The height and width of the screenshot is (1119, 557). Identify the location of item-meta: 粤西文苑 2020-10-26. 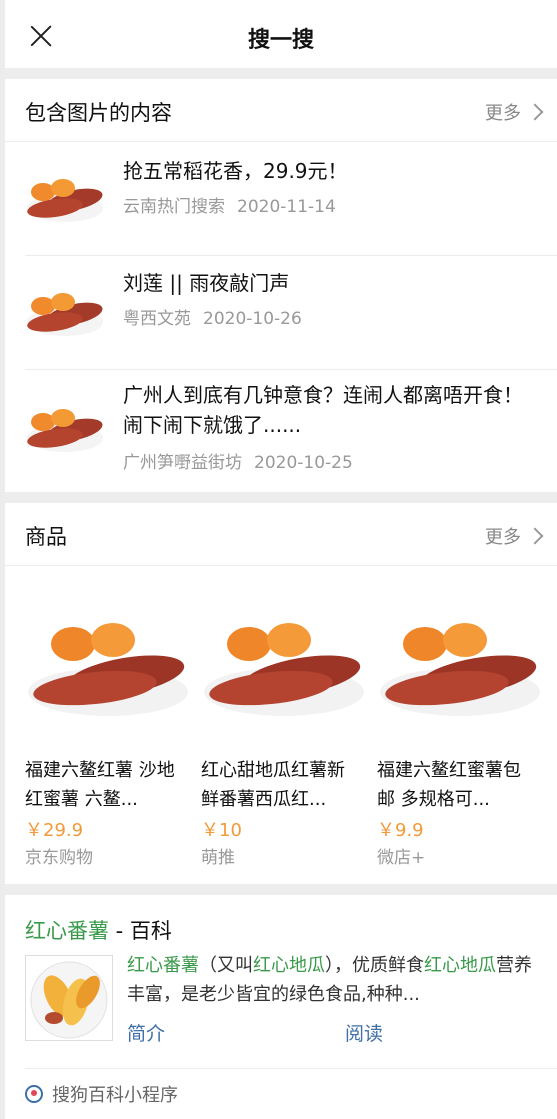
(212, 316).